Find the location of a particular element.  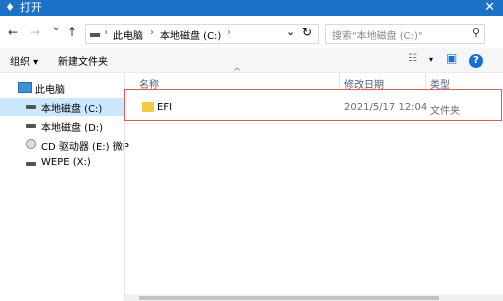

sidebar-item-wepe-x: WEPE (X:) is located at coordinates (62, 164).